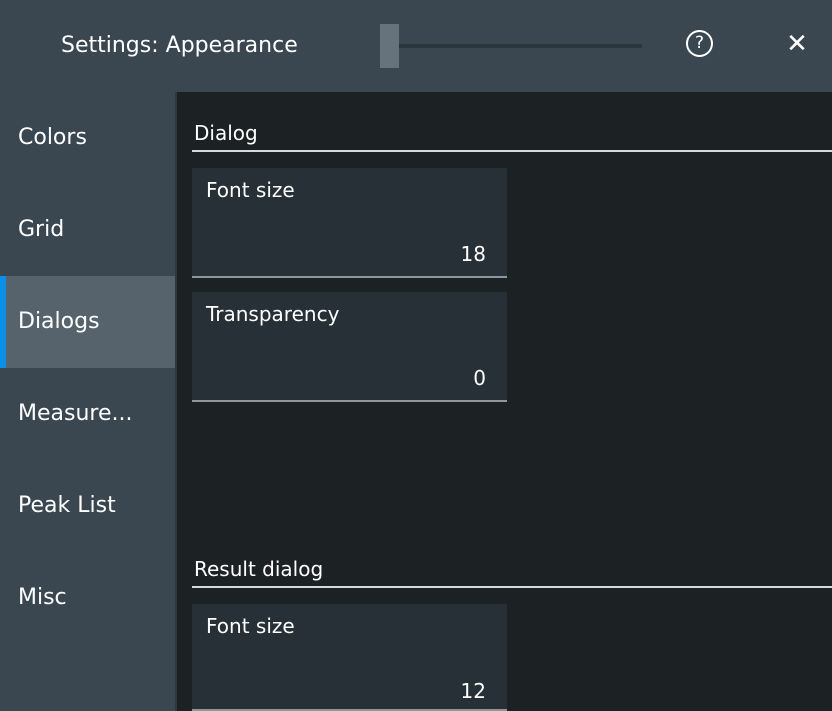 The image size is (832, 711). I want to click on sidebar-divider, so click(176, 401).